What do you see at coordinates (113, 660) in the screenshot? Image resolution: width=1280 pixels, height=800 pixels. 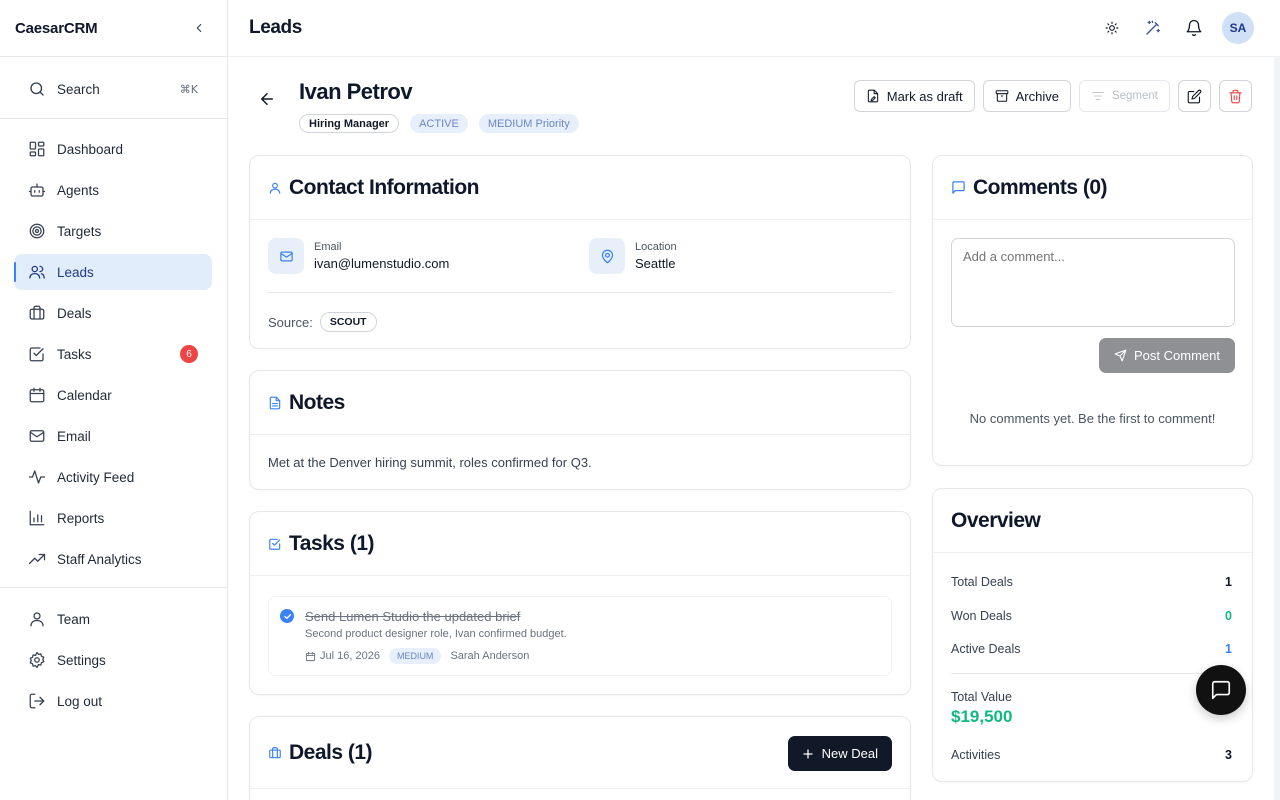 I see `sidebar-item-settings: Settings` at bounding box center [113, 660].